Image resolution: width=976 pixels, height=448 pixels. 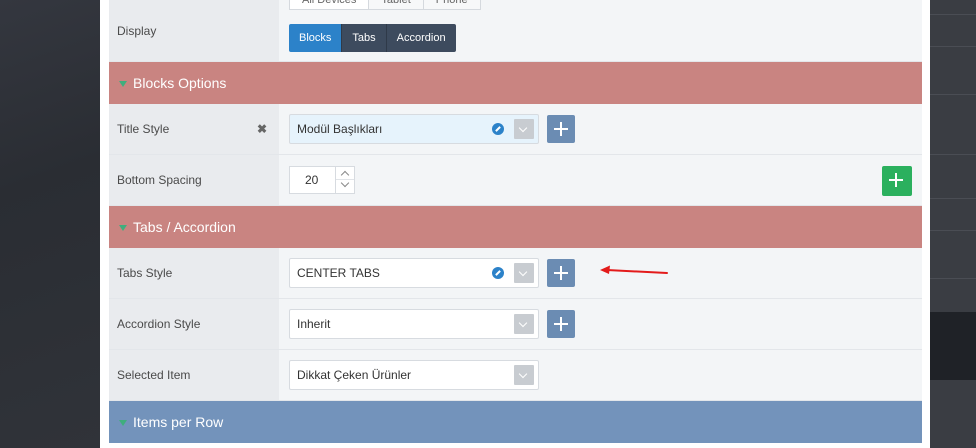 I want to click on accordion-style-row: Accordion Style Inherit, so click(x=515, y=324).